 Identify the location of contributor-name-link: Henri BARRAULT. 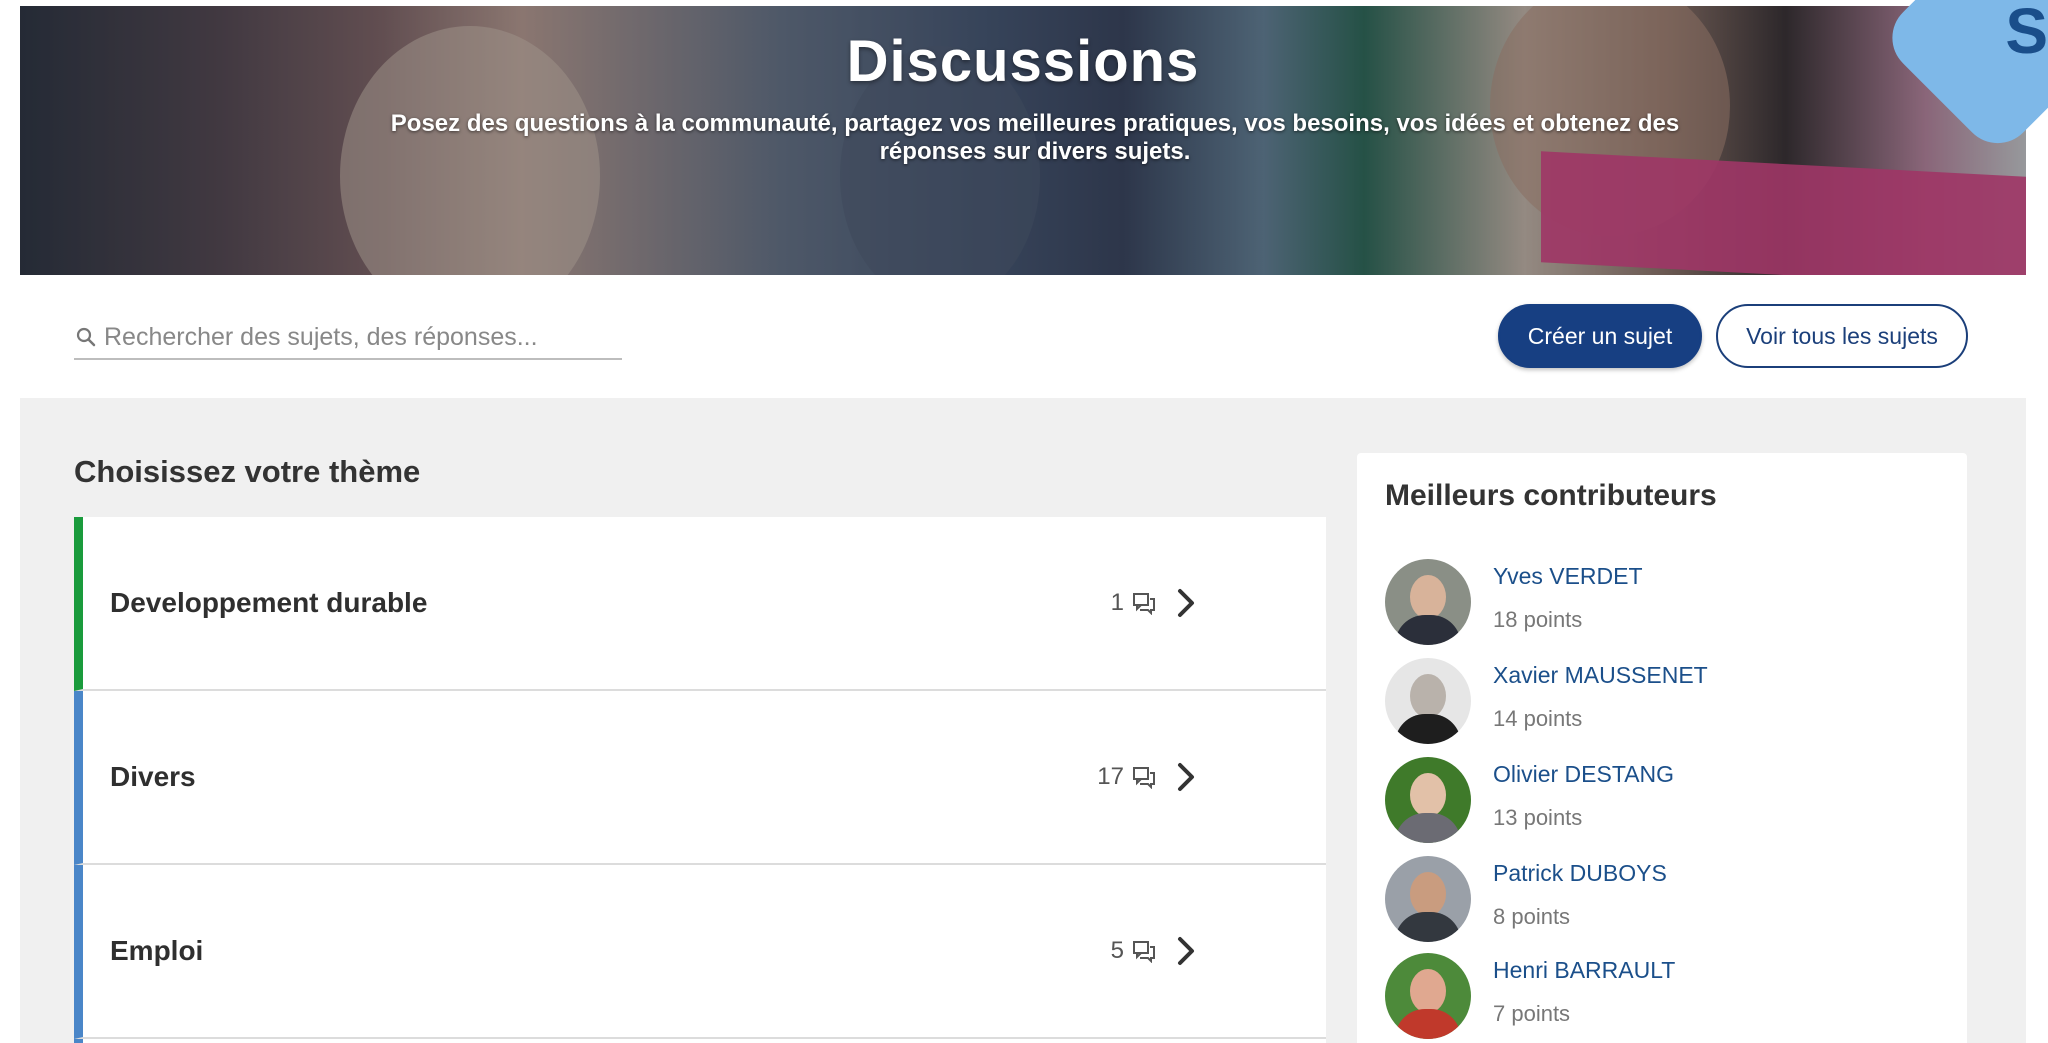
(1584, 970).